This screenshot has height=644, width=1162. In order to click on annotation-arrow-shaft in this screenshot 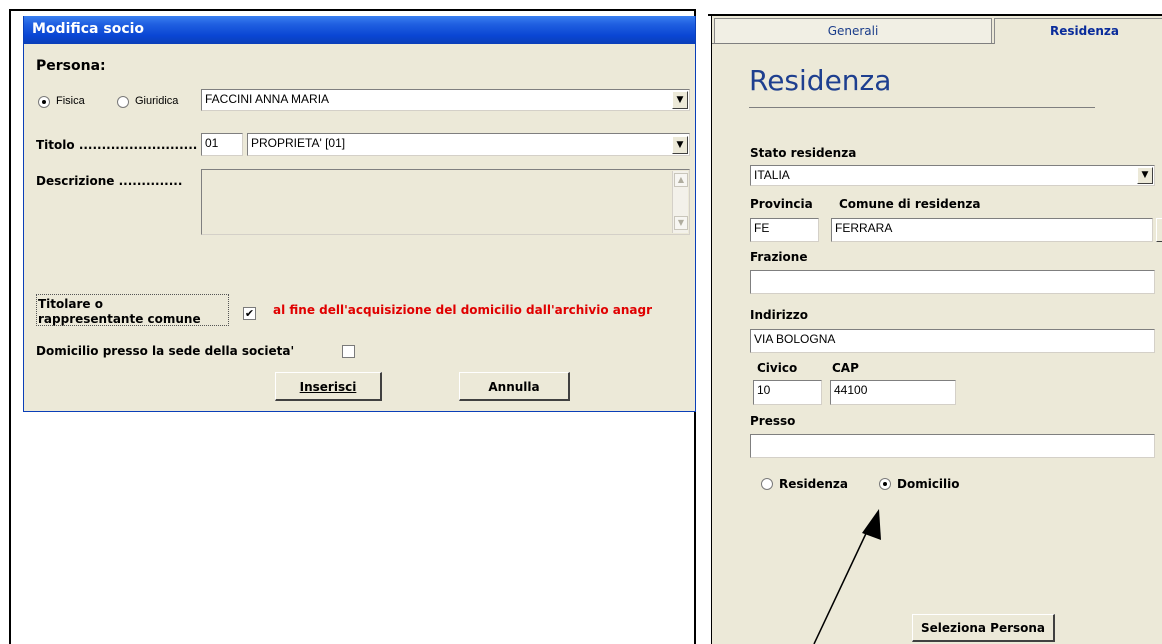, I will do `click(842, 584)`.